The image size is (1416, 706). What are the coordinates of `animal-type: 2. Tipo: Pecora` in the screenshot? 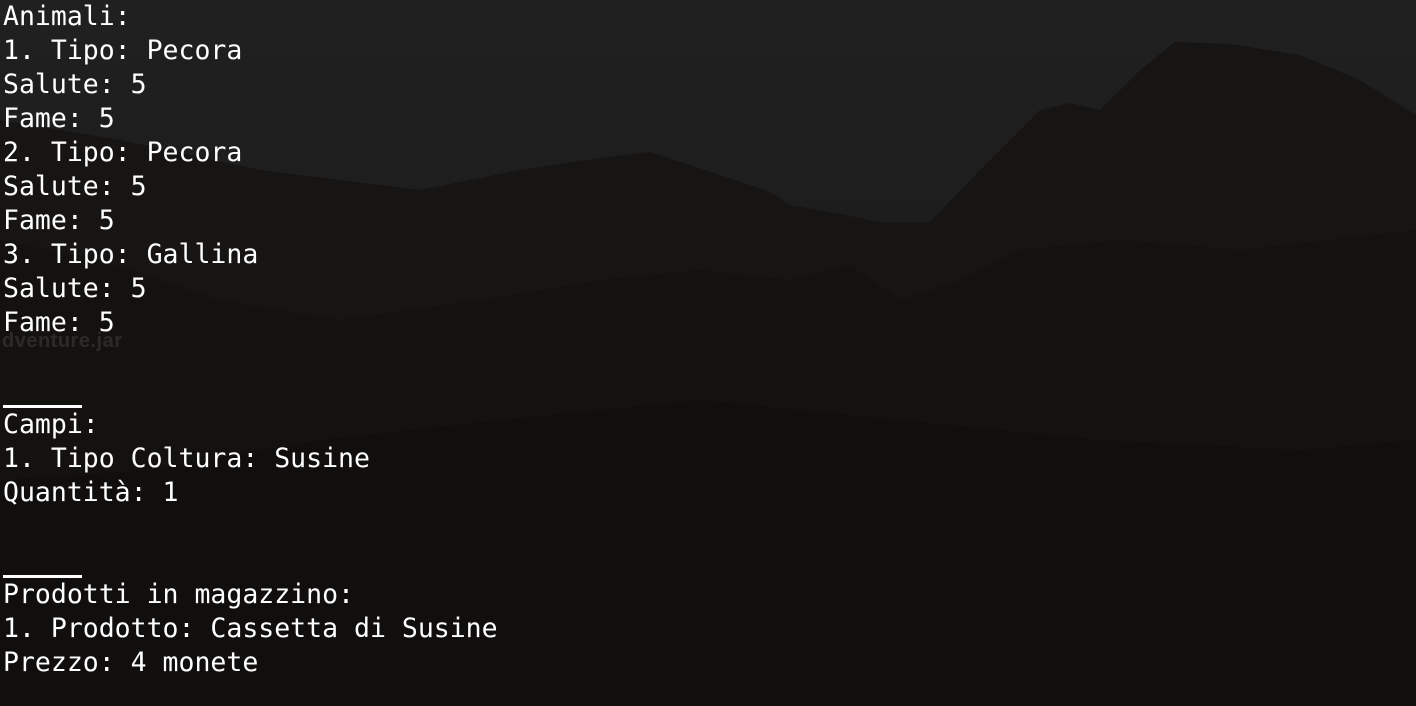 It's located at (123, 152).